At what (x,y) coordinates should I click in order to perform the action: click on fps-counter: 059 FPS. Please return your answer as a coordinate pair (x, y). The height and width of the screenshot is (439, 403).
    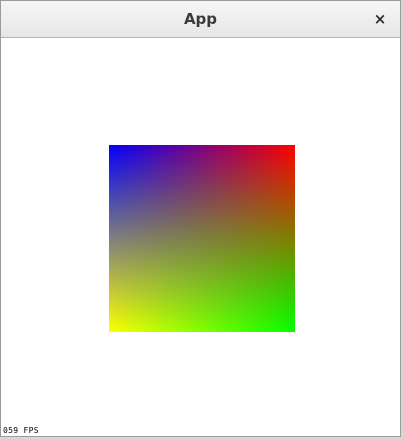
    Looking at the image, I should click on (21, 430).